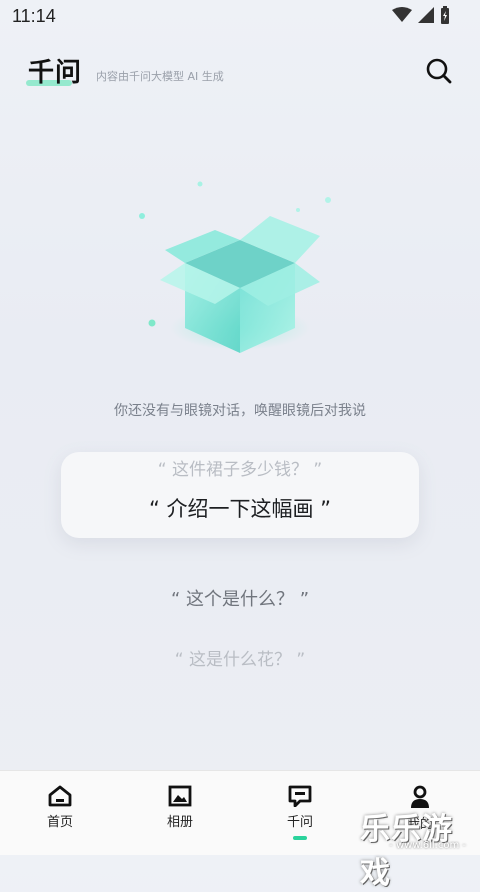 Image resolution: width=480 pixels, height=892 pixels. I want to click on empty-box-illustration, so click(235, 267).